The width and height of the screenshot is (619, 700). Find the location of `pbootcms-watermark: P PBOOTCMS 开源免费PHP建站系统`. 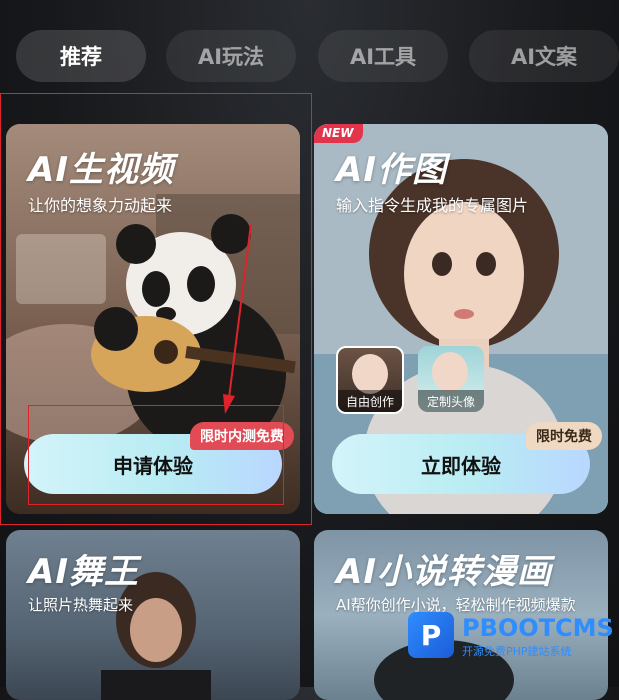

pbootcms-watermark: P PBOOTCMS 开源免费PHP建站系统 is located at coordinates (511, 637).